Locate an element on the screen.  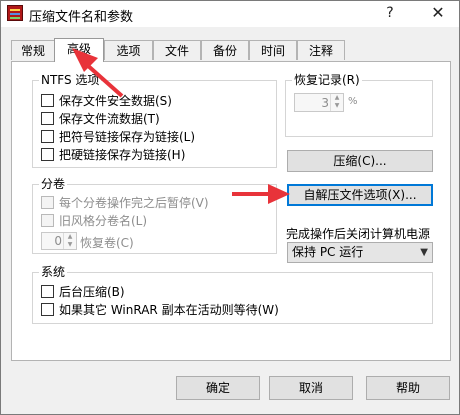
tab-general: 常规 is located at coordinates (33, 50).